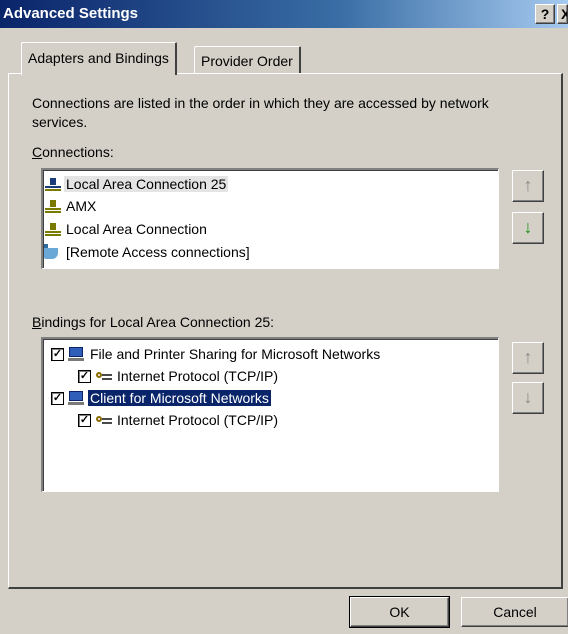 The width and height of the screenshot is (568, 634). I want to click on help-icon: ?, so click(545, 14).